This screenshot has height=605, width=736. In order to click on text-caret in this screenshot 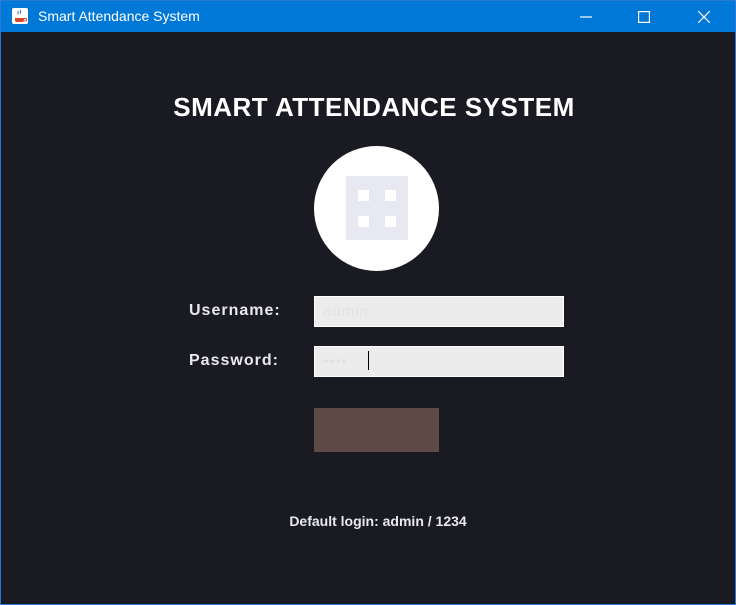, I will do `click(368, 360)`.